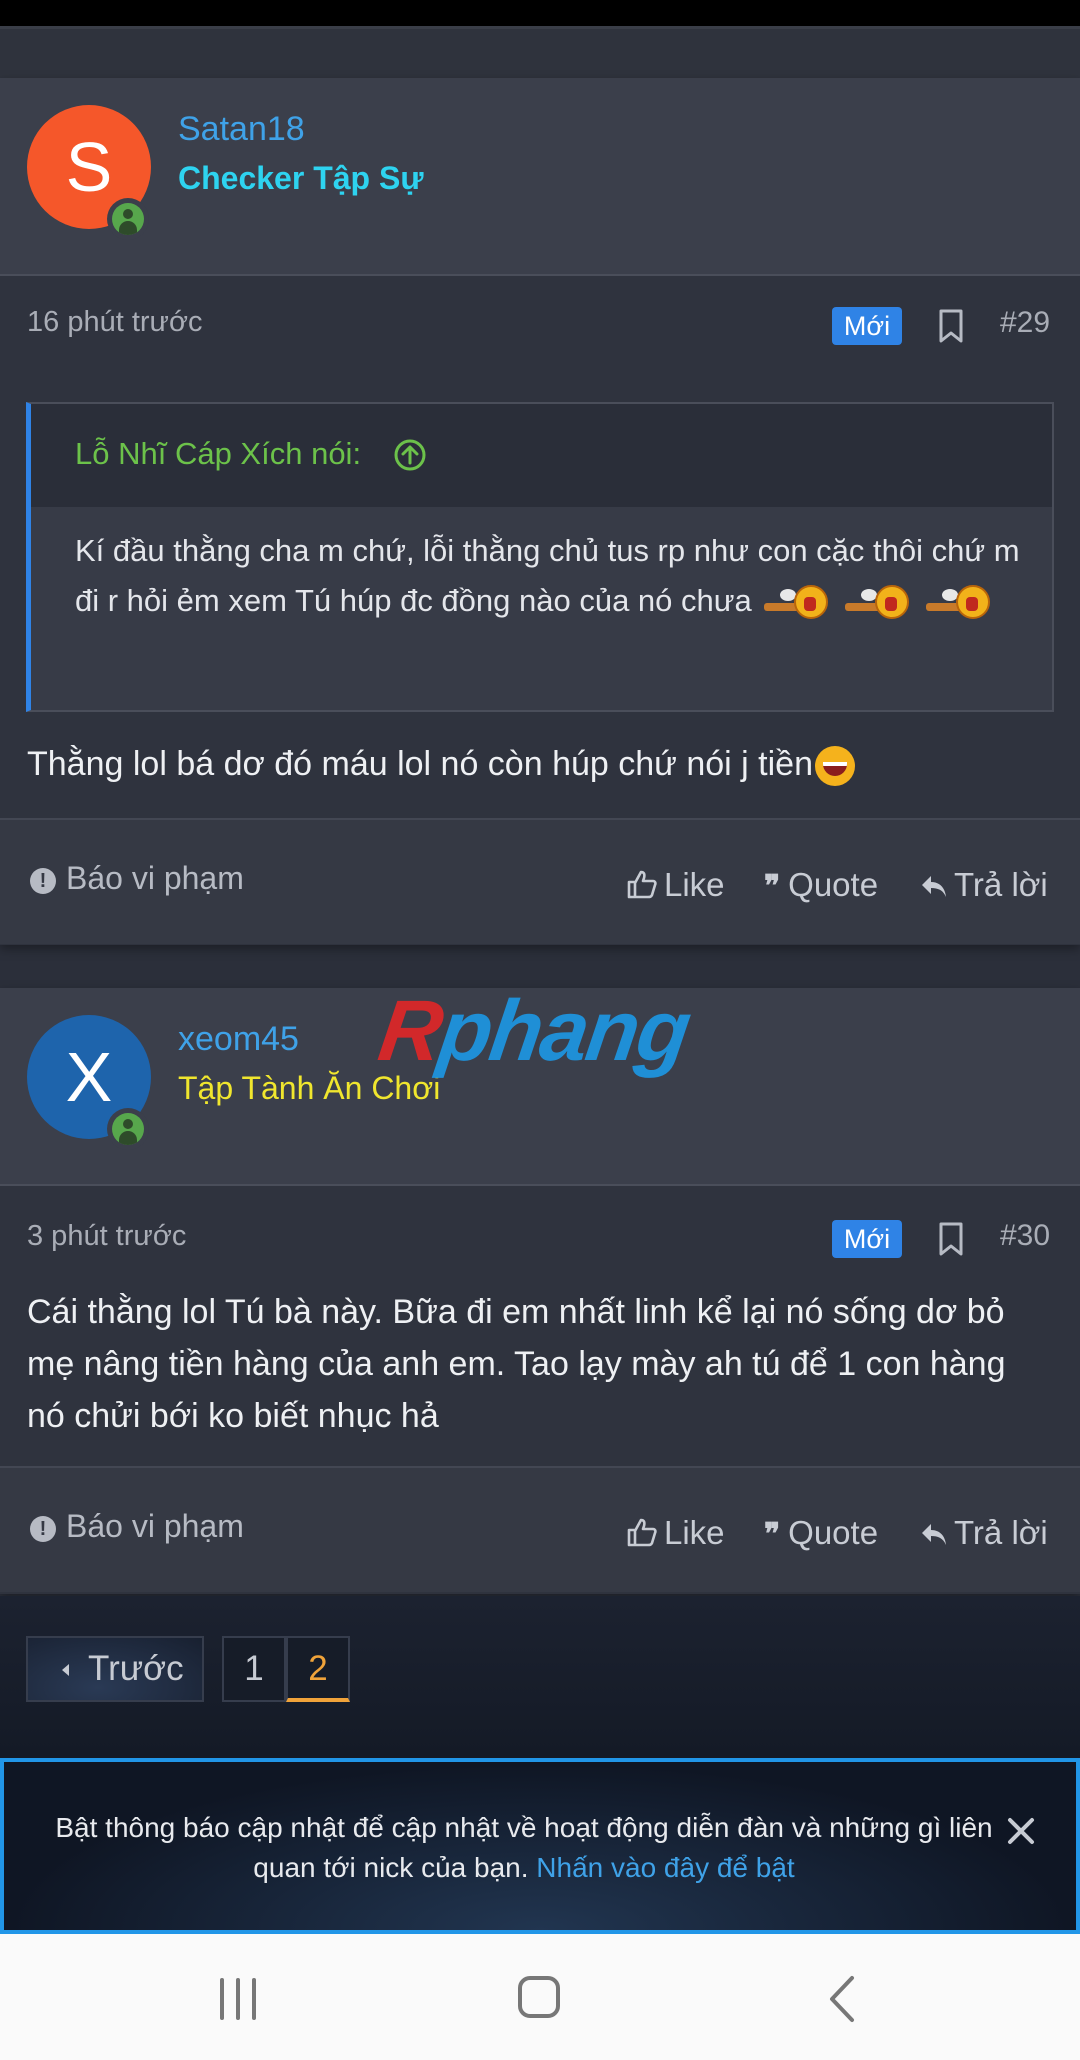 Image resolution: width=1080 pixels, height=2060 pixels. Describe the element at coordinates (136, 1668) in the screenshot. I see `prev-page-label: Trước` at that location.